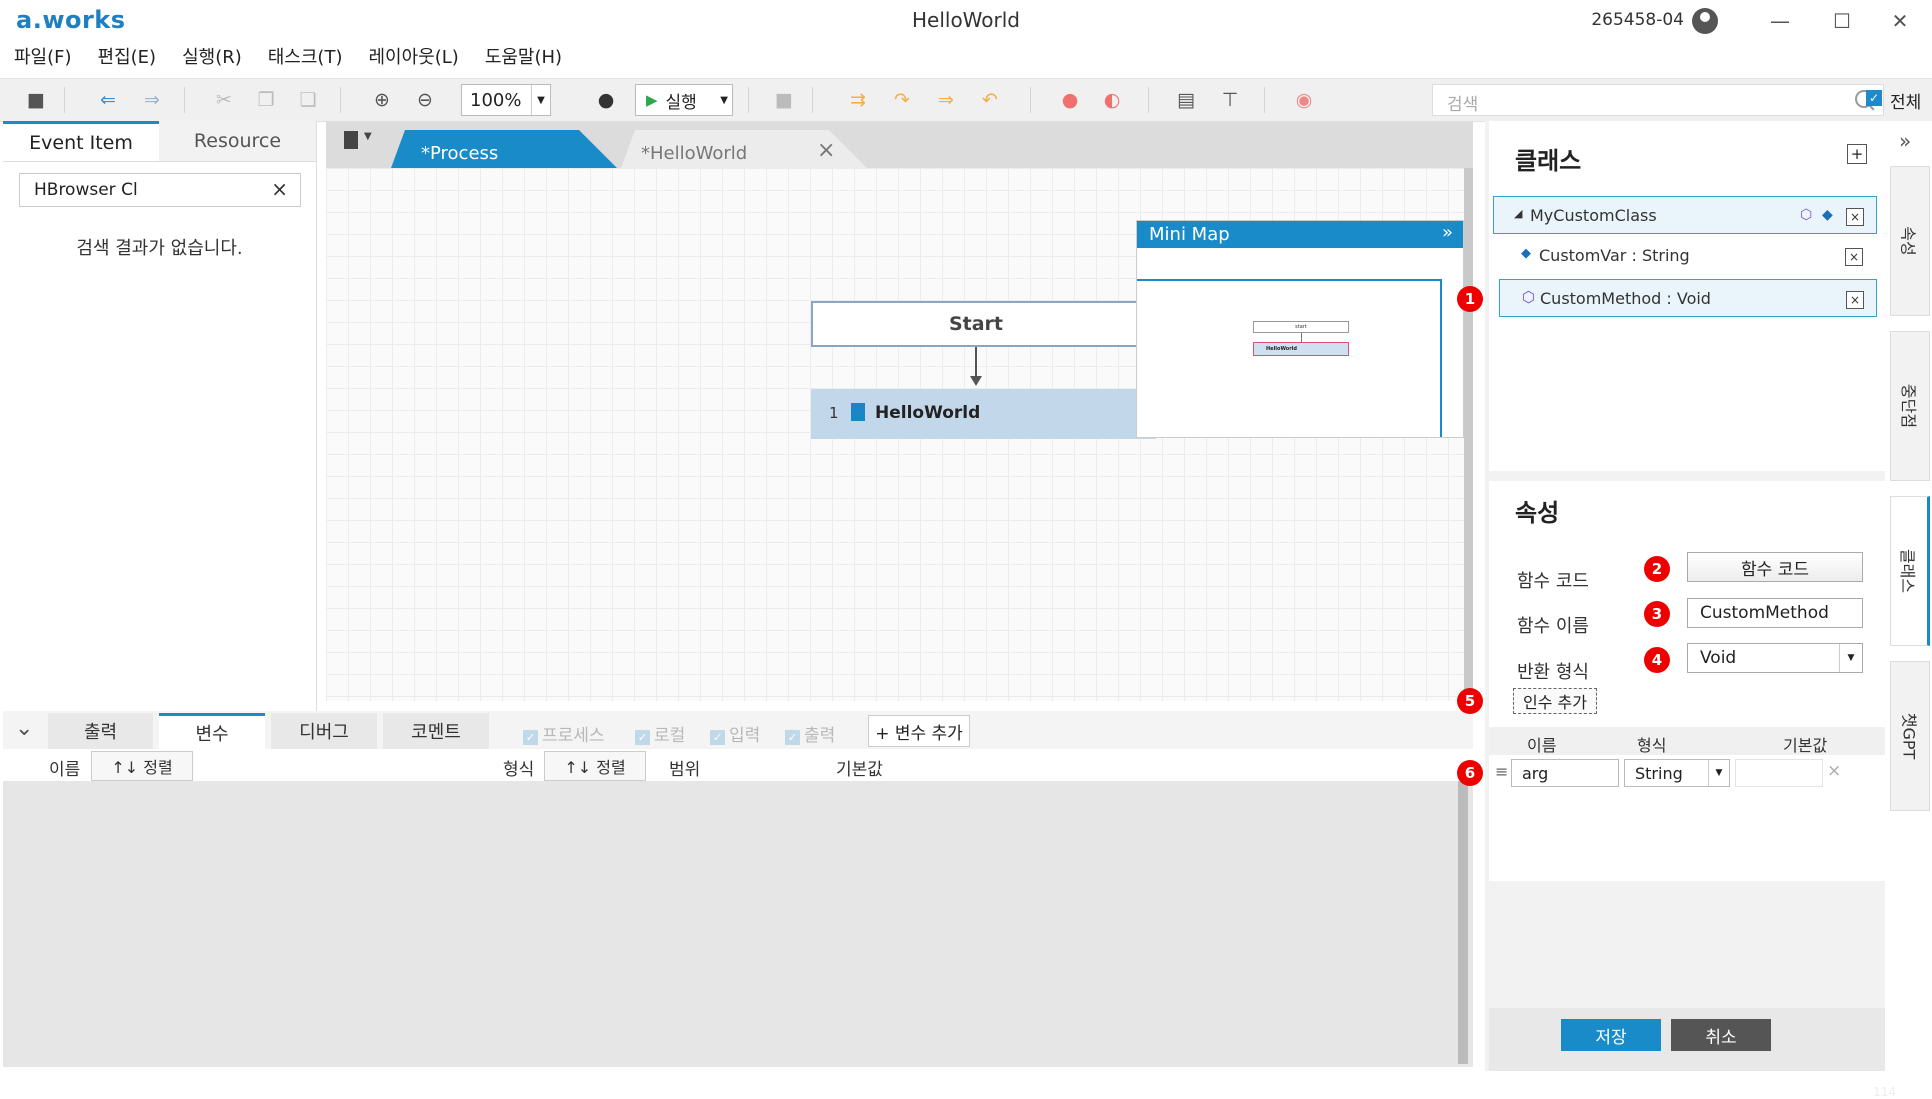 This screenshot has height=1099, width=1932. What do you see at coordinates (1230, 100) in the screenshot?
I see `align-top-icon: ⊤` at bounding box center [1230, 100].